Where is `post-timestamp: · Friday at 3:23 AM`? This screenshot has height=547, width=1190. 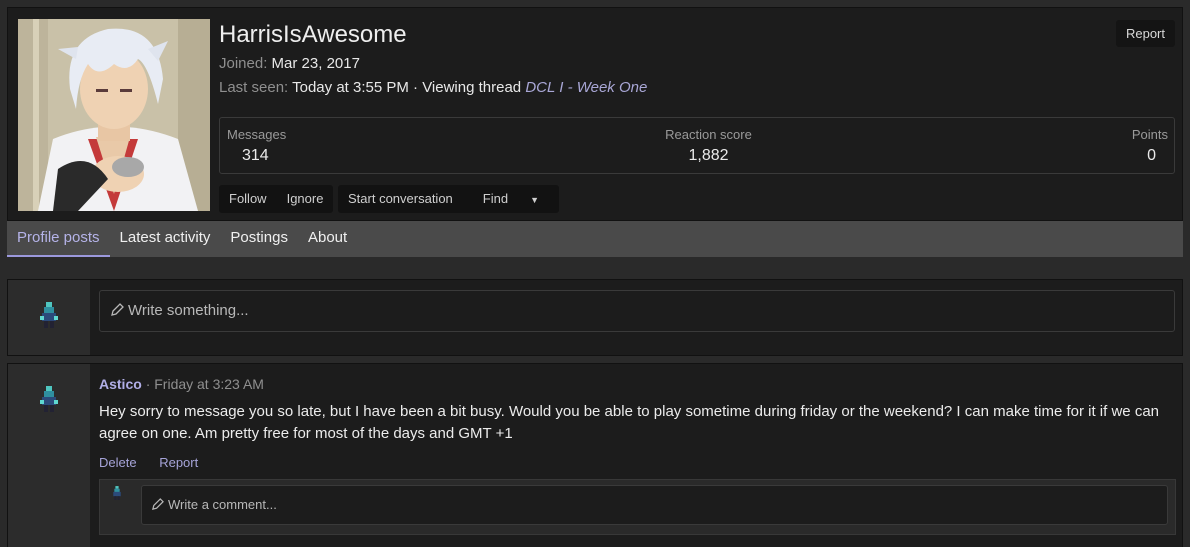
post-timestamp: · Friday at 3:23 AM is located at coordinates (205, 384).